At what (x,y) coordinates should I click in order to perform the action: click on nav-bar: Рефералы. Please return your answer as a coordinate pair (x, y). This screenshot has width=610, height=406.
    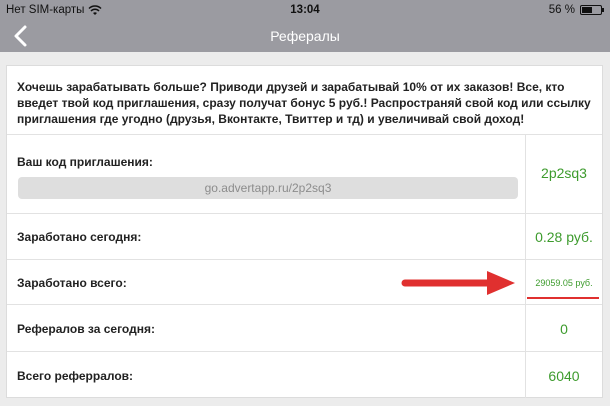
    Looking at the image, I should click on (305, 36).